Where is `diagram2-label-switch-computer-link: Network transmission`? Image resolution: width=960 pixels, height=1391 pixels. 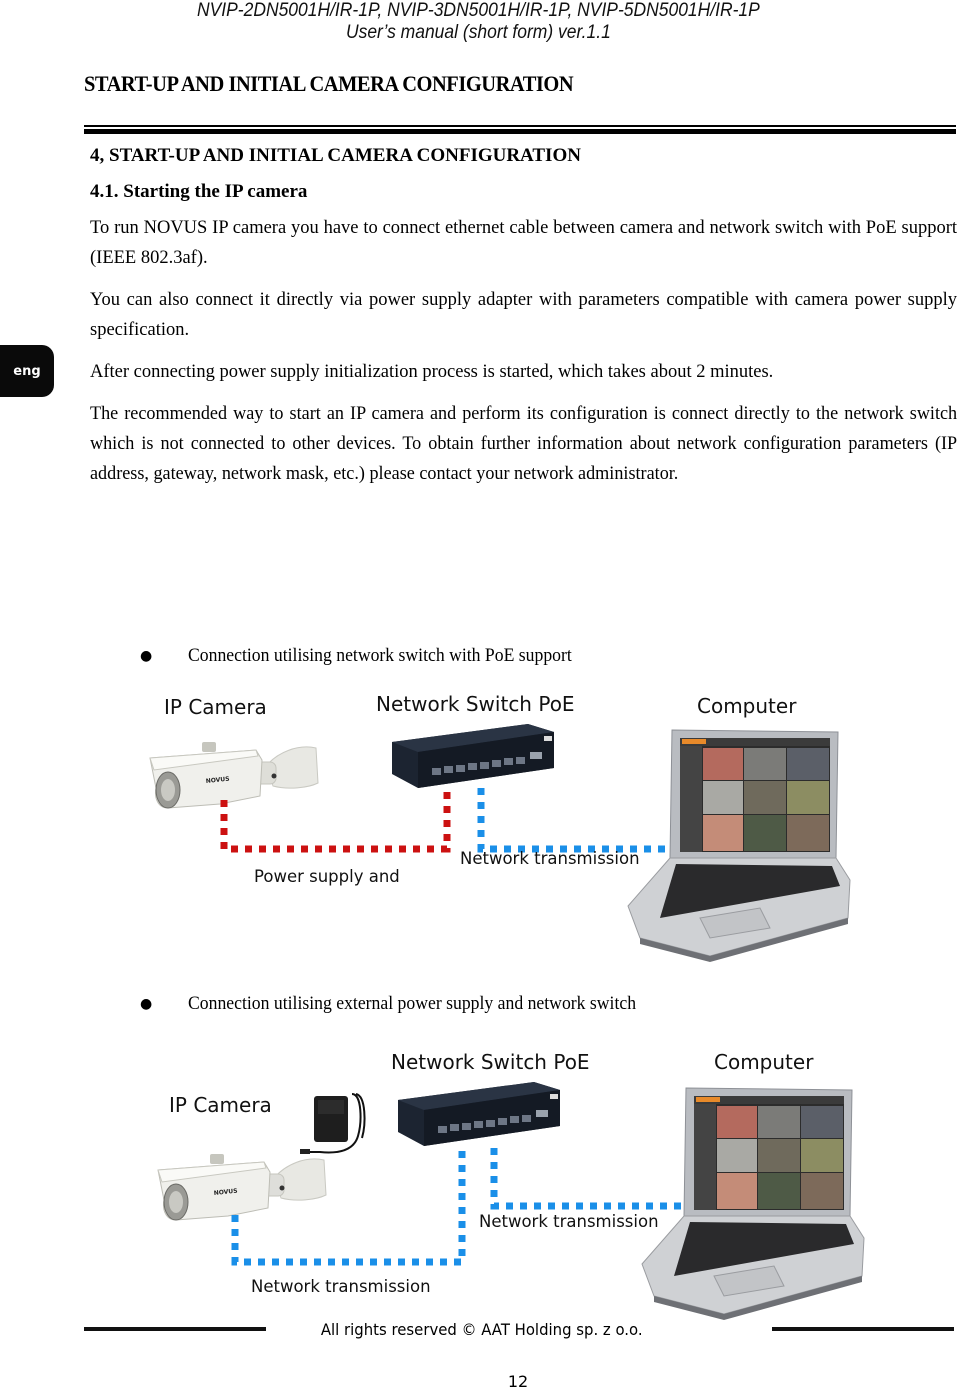 diagram2-label-switch-computer-link: Network transmission is located at coordinates (569, 1221).